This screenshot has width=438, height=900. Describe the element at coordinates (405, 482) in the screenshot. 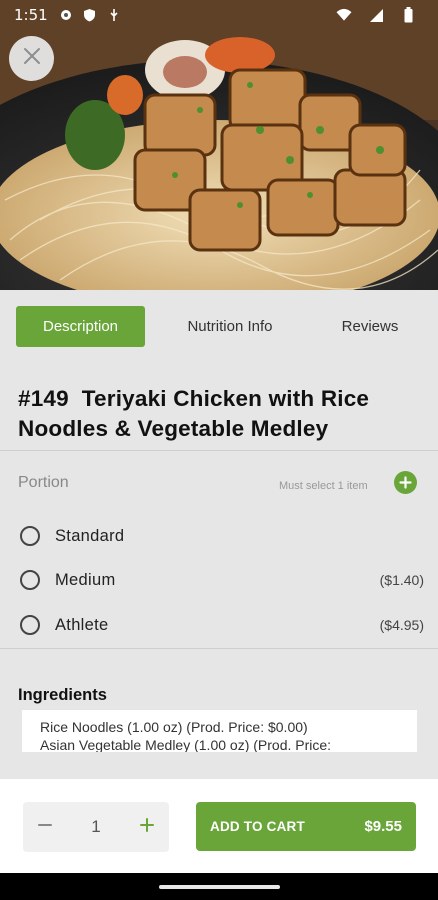

I see `plus-circle-icon` at that location.